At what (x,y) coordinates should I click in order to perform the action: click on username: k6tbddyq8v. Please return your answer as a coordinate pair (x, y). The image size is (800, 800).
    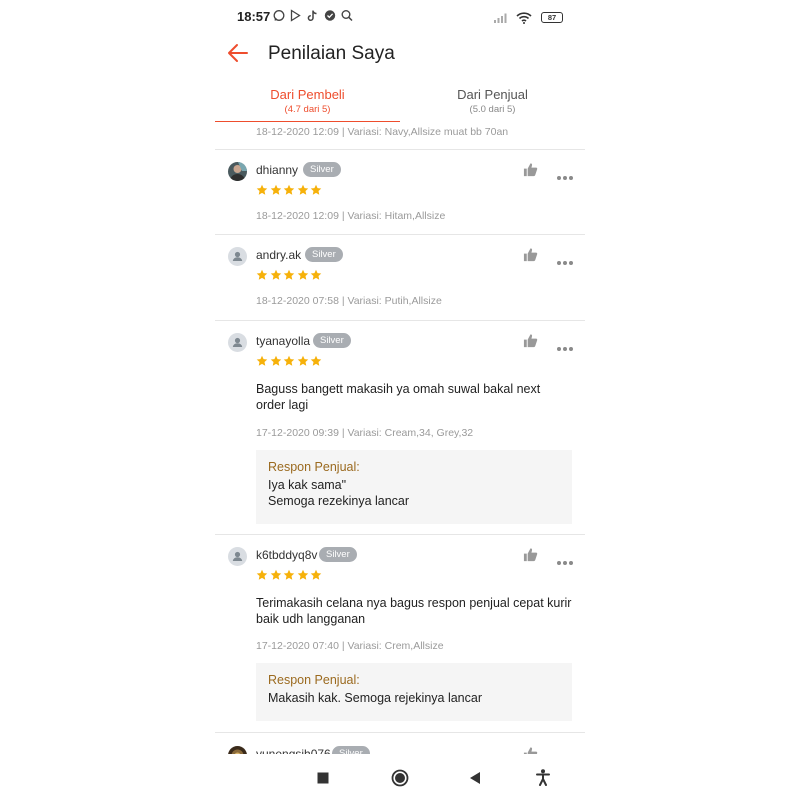
    Looking at the image, I should click on (286, 555).